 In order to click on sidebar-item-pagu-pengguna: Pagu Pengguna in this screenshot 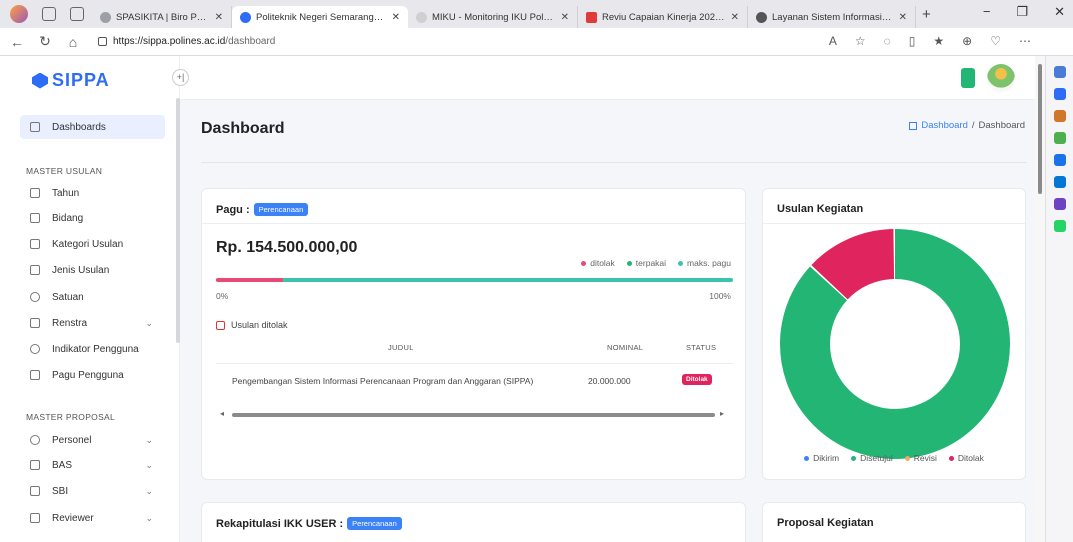, I will do `click(92, 375)`.